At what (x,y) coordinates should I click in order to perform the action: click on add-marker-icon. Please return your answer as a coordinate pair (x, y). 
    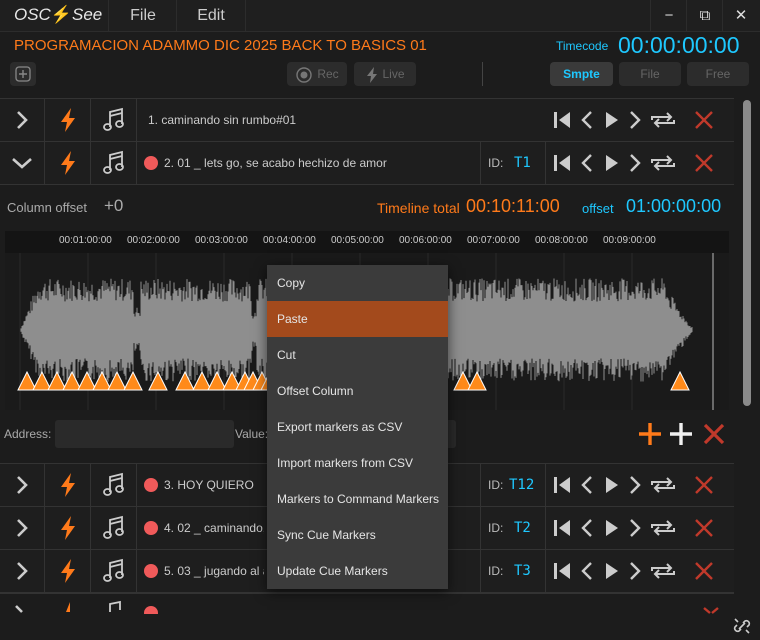
    Looking at the image, I should click on (650, 434).